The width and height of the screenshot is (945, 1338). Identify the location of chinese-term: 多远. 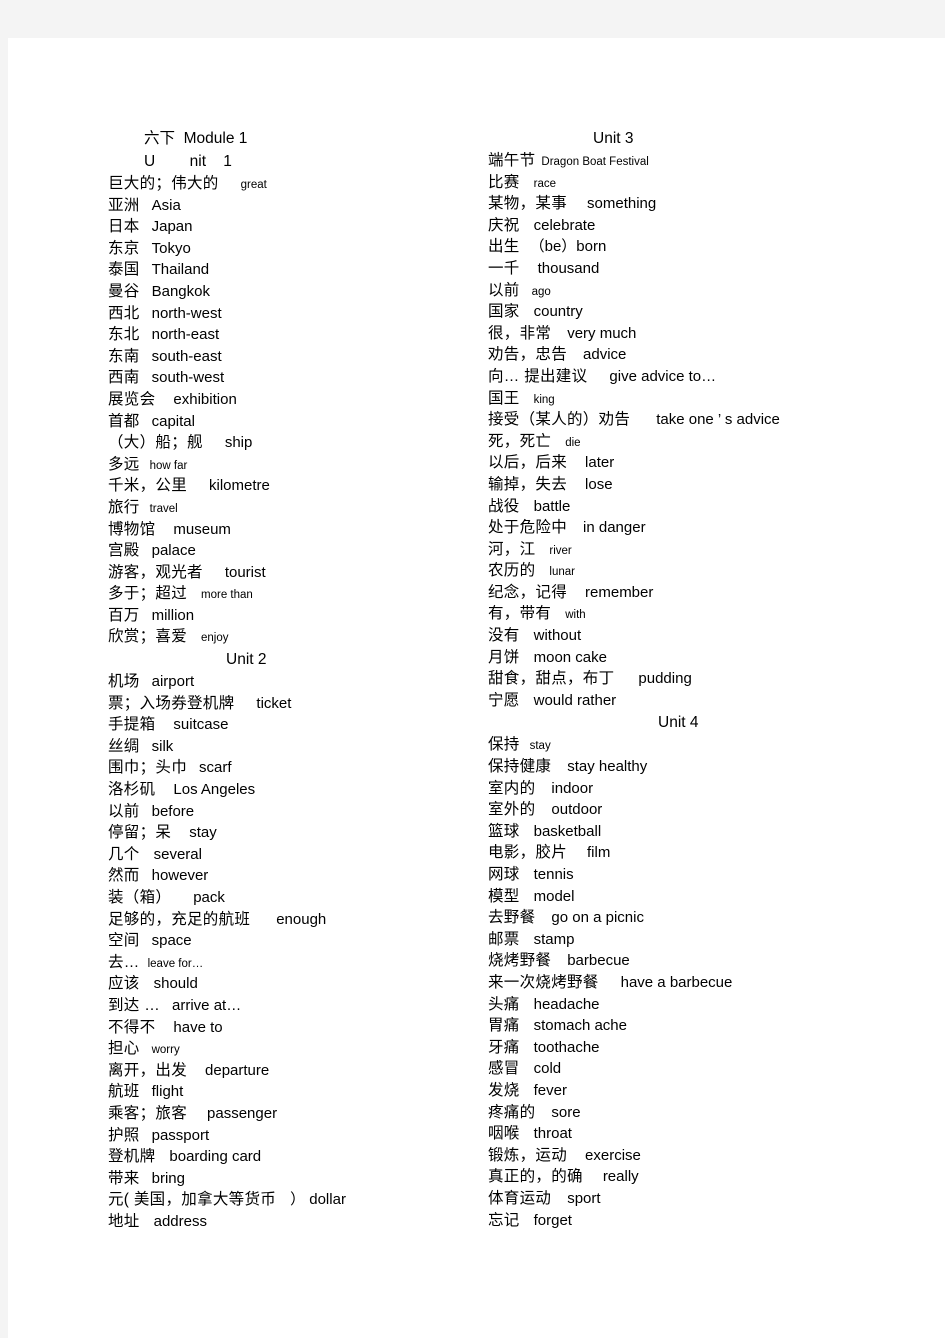
(124, 464).